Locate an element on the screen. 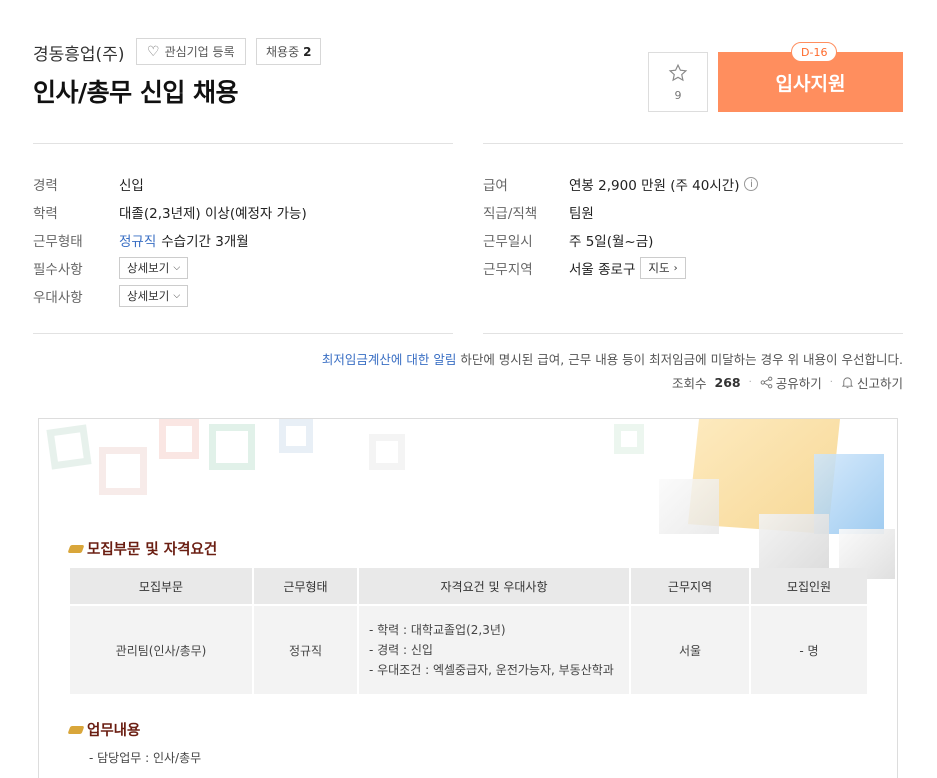 Image resolution: width=937 pixels, height=778 pixels. requirement-line: - 경력 : 신입 is located at coordinates (401, 650).